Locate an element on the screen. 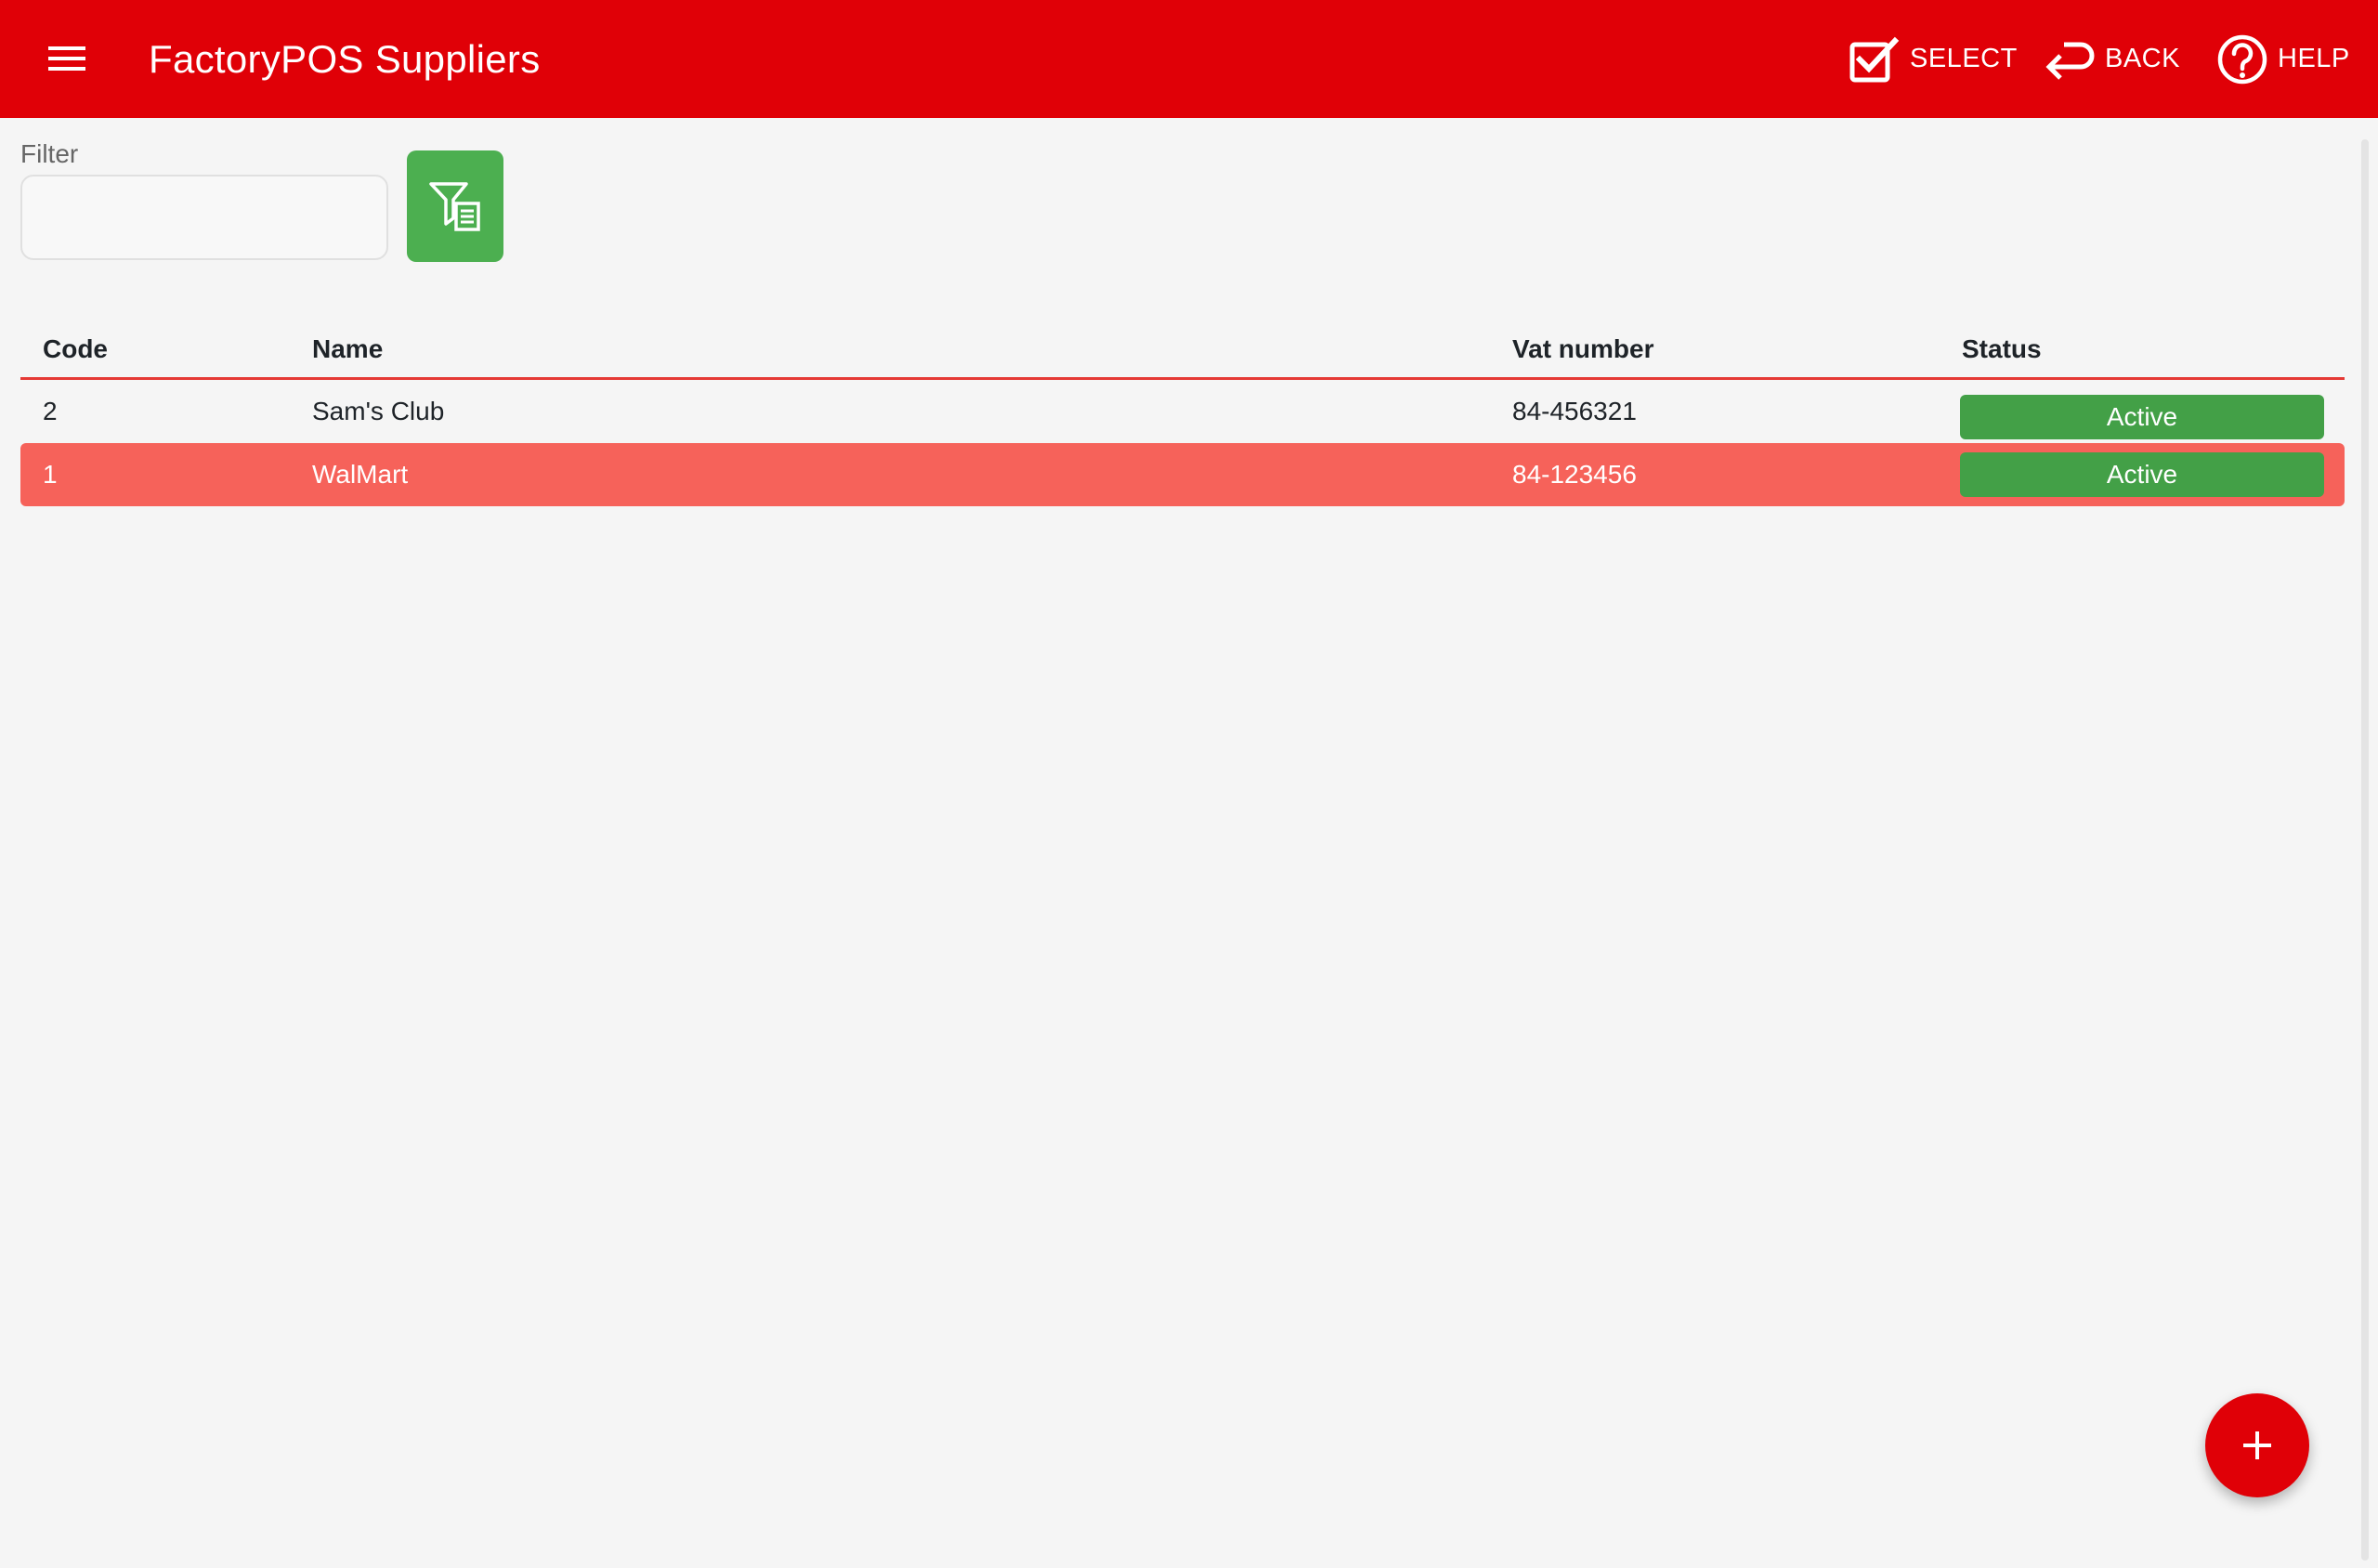 This screenshot has height=1568, width=2378. add-supplier-button is located at coordinates (2257, 1445).